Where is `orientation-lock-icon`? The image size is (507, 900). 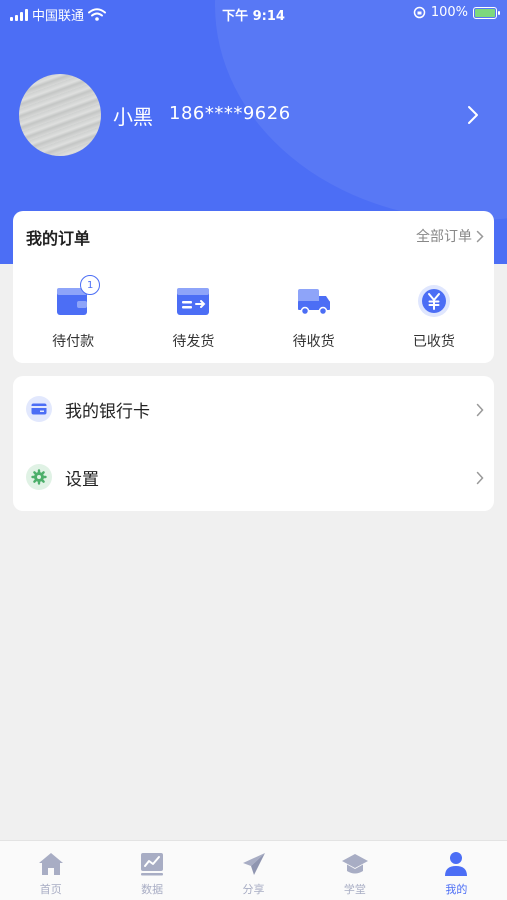
orientation-lock-icon is located at coordinates (419, 12).